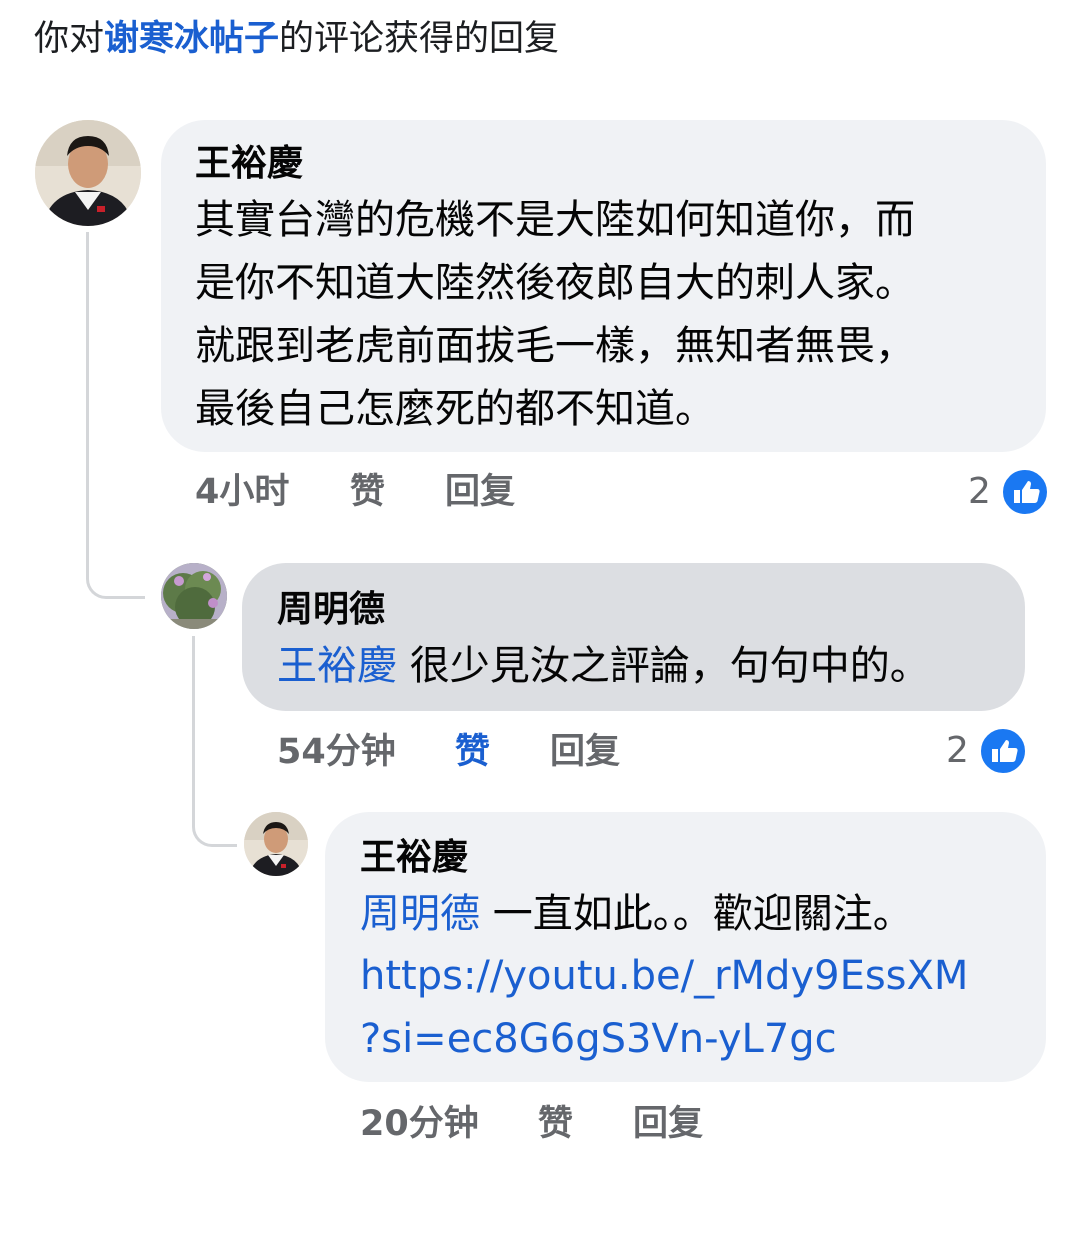 The width and height of the screenshot is (1080, 1257). I want to click on comment-body: 很少見汝之評論，句句中的。, so click(663, 666).